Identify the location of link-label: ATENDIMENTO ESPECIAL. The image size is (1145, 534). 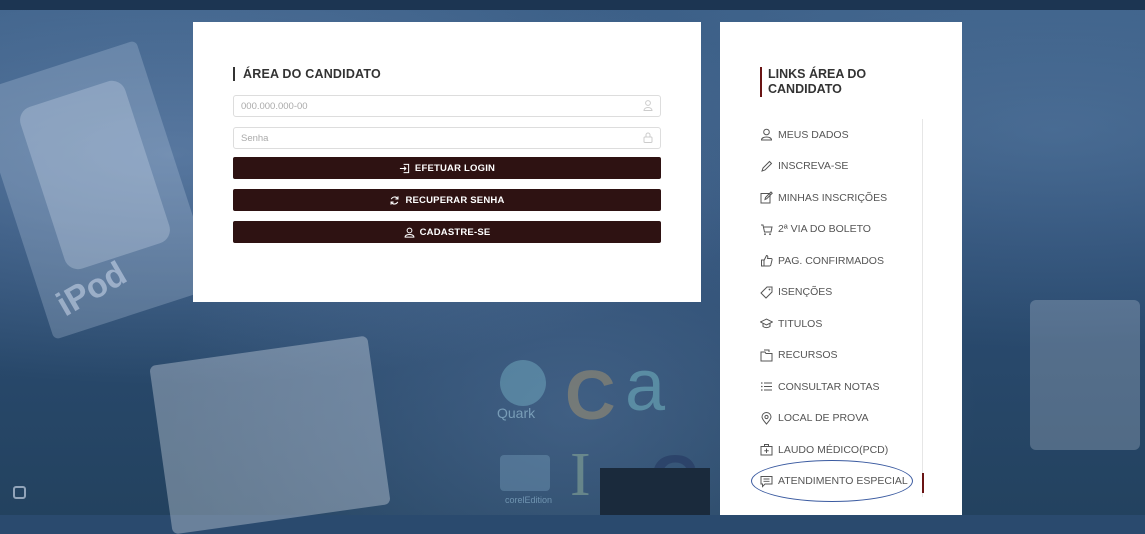
(843, 481).